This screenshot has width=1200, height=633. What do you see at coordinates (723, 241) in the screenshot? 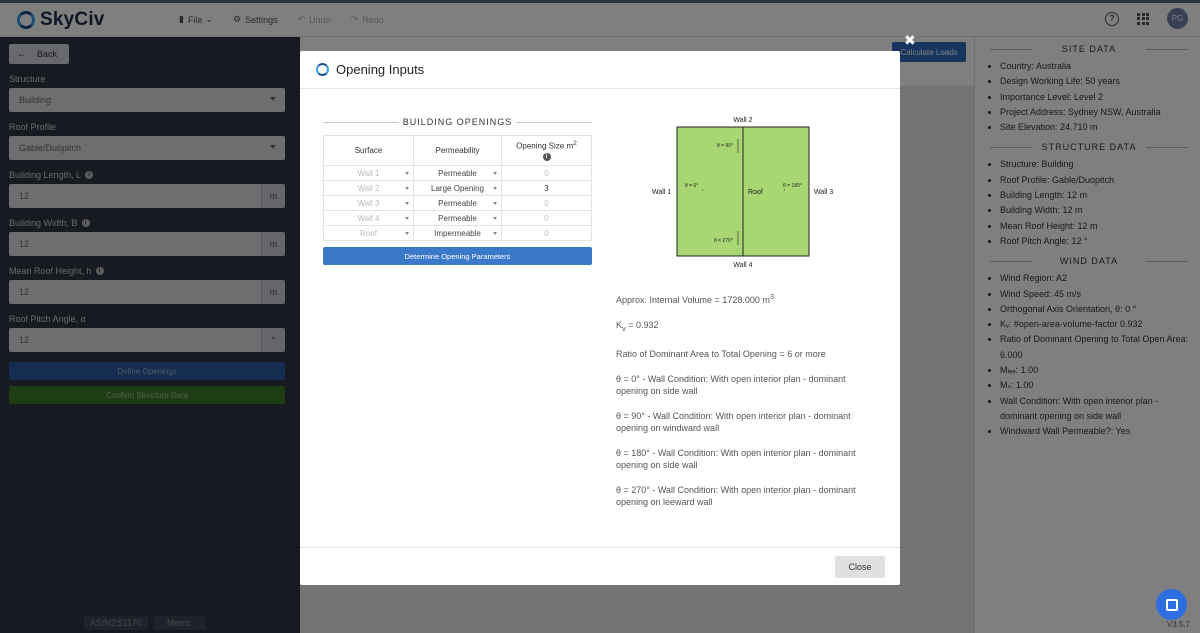
I see `theta-270-label: θ = 270°` at bounding box center [723, 241].